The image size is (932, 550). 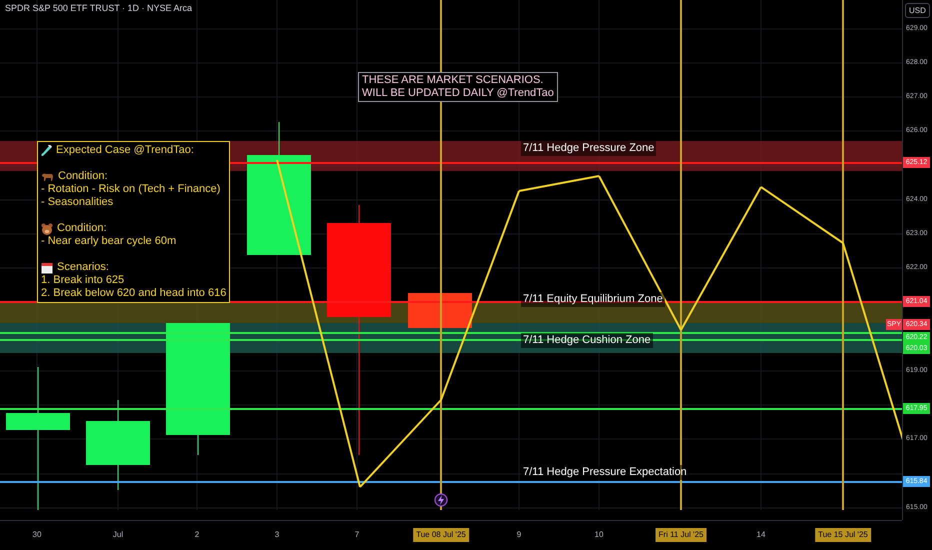 What do you see at coordinates (357, 535) in the screenshot?
I see `date-label: 7` at bounding box center [357, 535].